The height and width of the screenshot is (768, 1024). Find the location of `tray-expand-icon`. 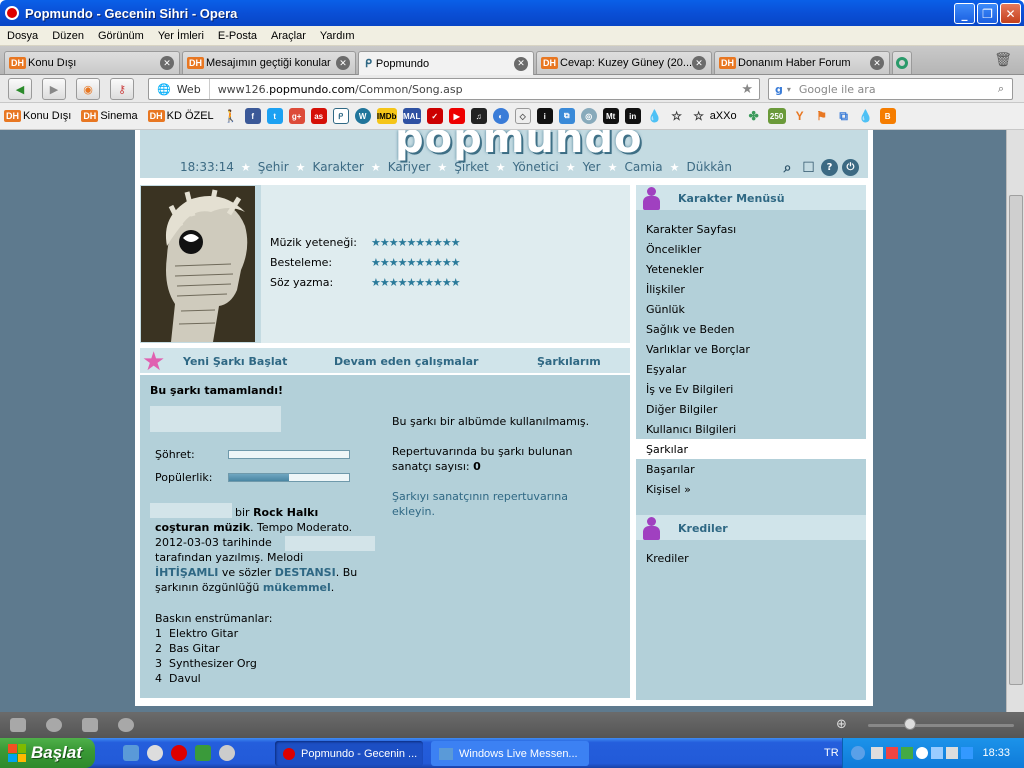

tray-expand-icon is located at coordinates (858, 753).